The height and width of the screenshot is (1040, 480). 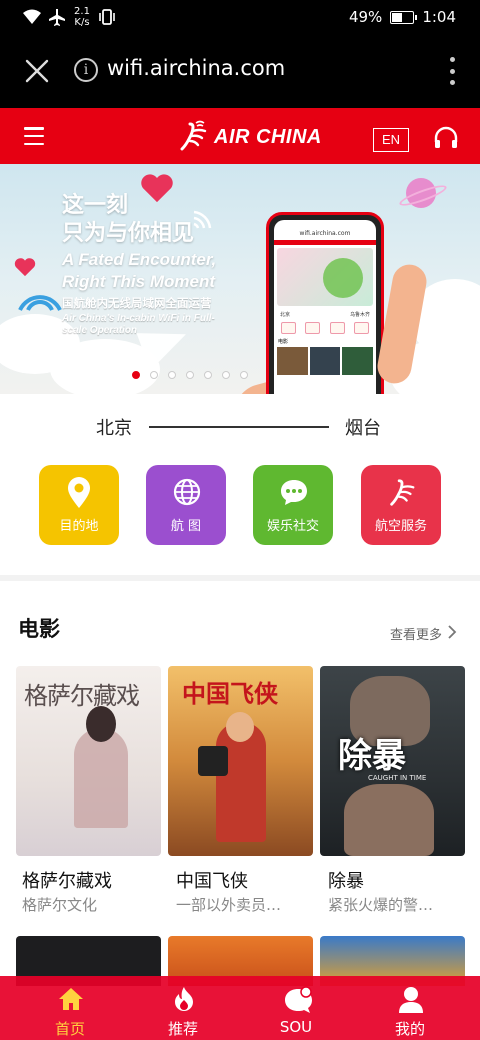 What do you see at coordinates (296, 1027) in the screenshot?
I see `nav-sou-label: SOU` at bounding box center [296, 1027].